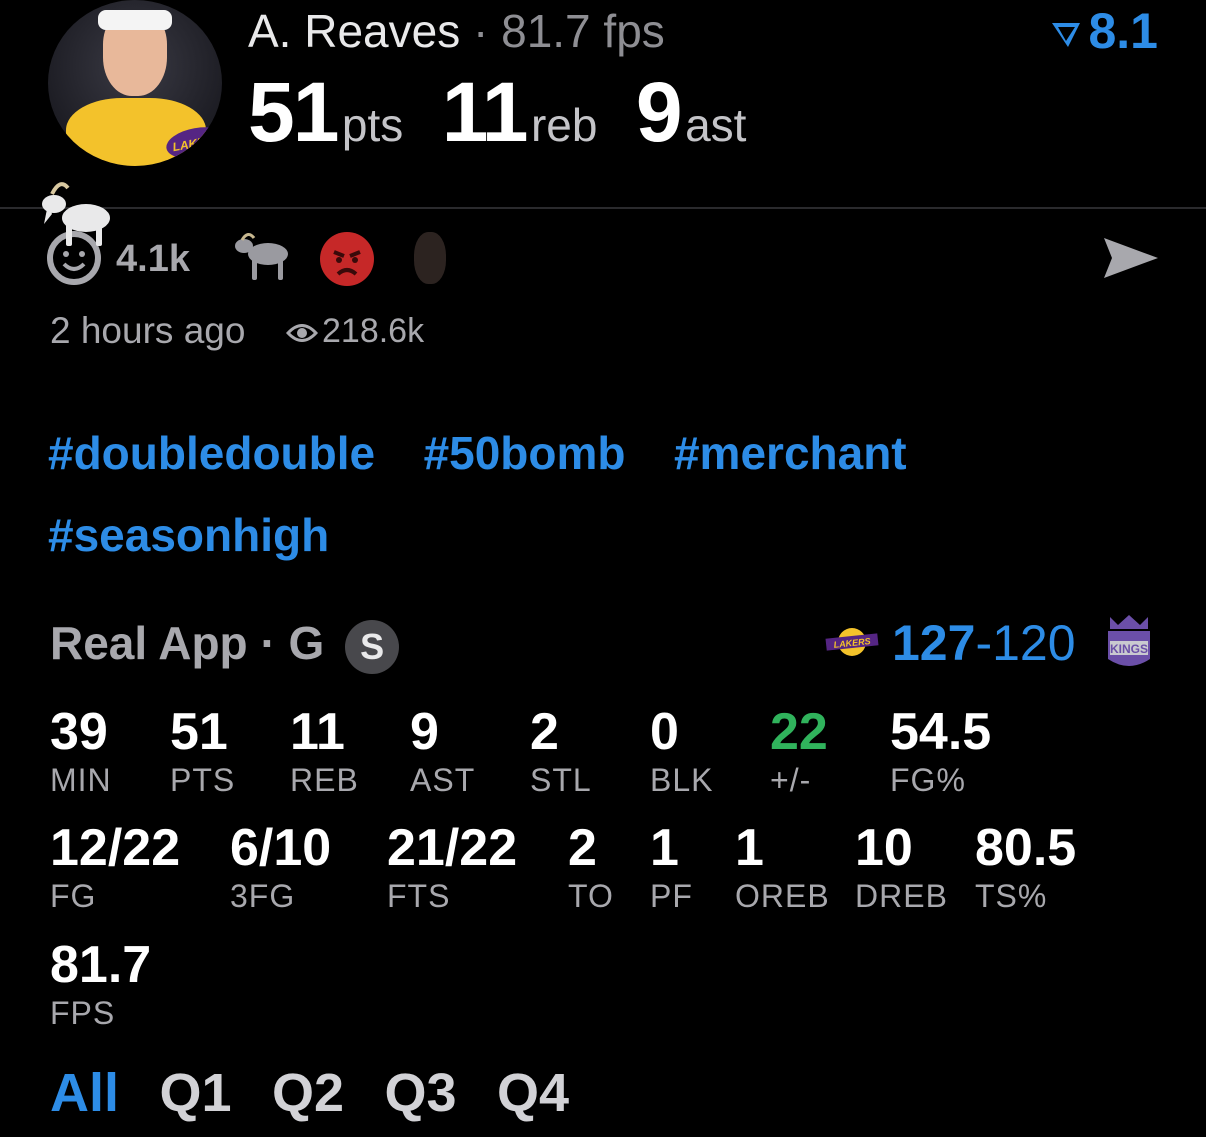 The height and width of the screenshot is (1137, 1206). What do you see at coordinates (564, 125) in the screenshot?
I see `reb-unit: reb` at bounding box center [564, 125].